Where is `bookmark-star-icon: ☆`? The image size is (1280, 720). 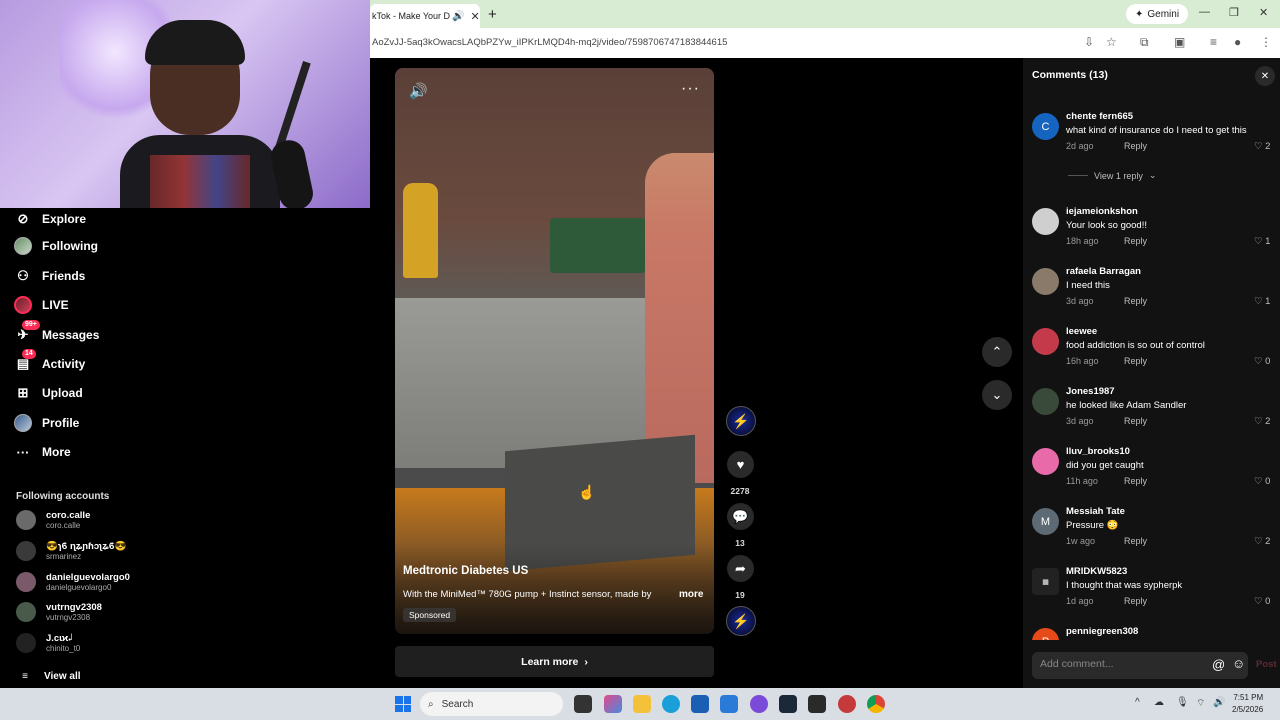
bookmark-star-icon: ☆ is located at coordinates (1111, 42).